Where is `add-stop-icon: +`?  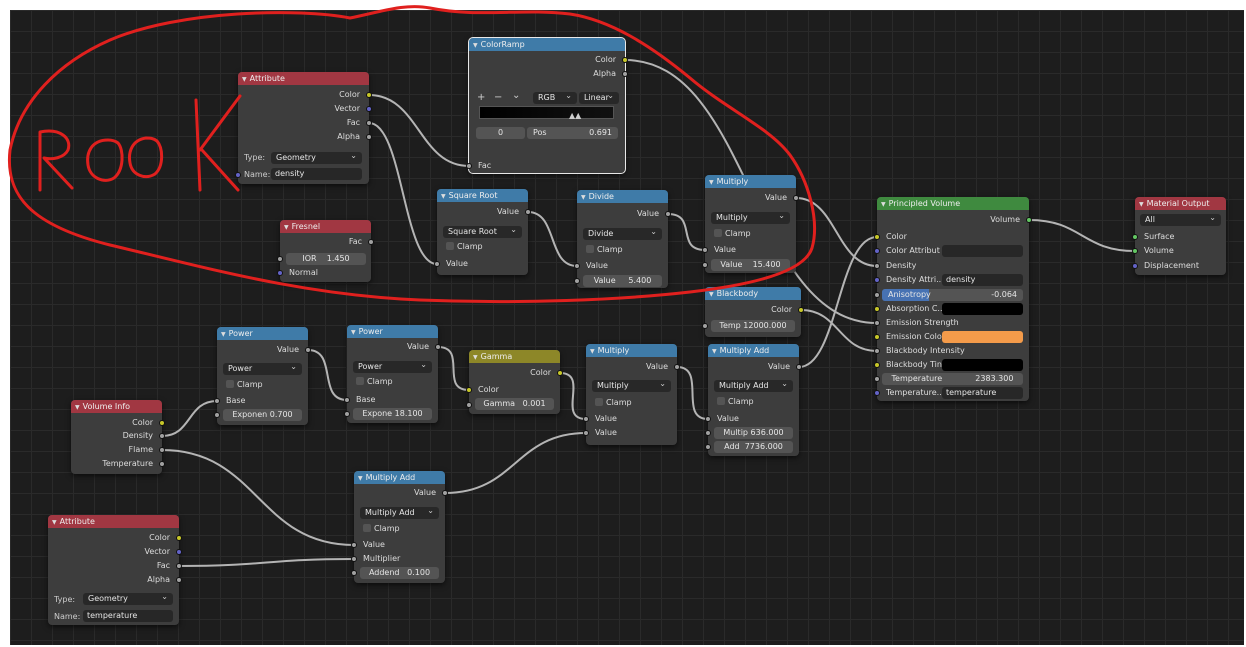
add-stop-icon: + is located at coordinates (481, 97).